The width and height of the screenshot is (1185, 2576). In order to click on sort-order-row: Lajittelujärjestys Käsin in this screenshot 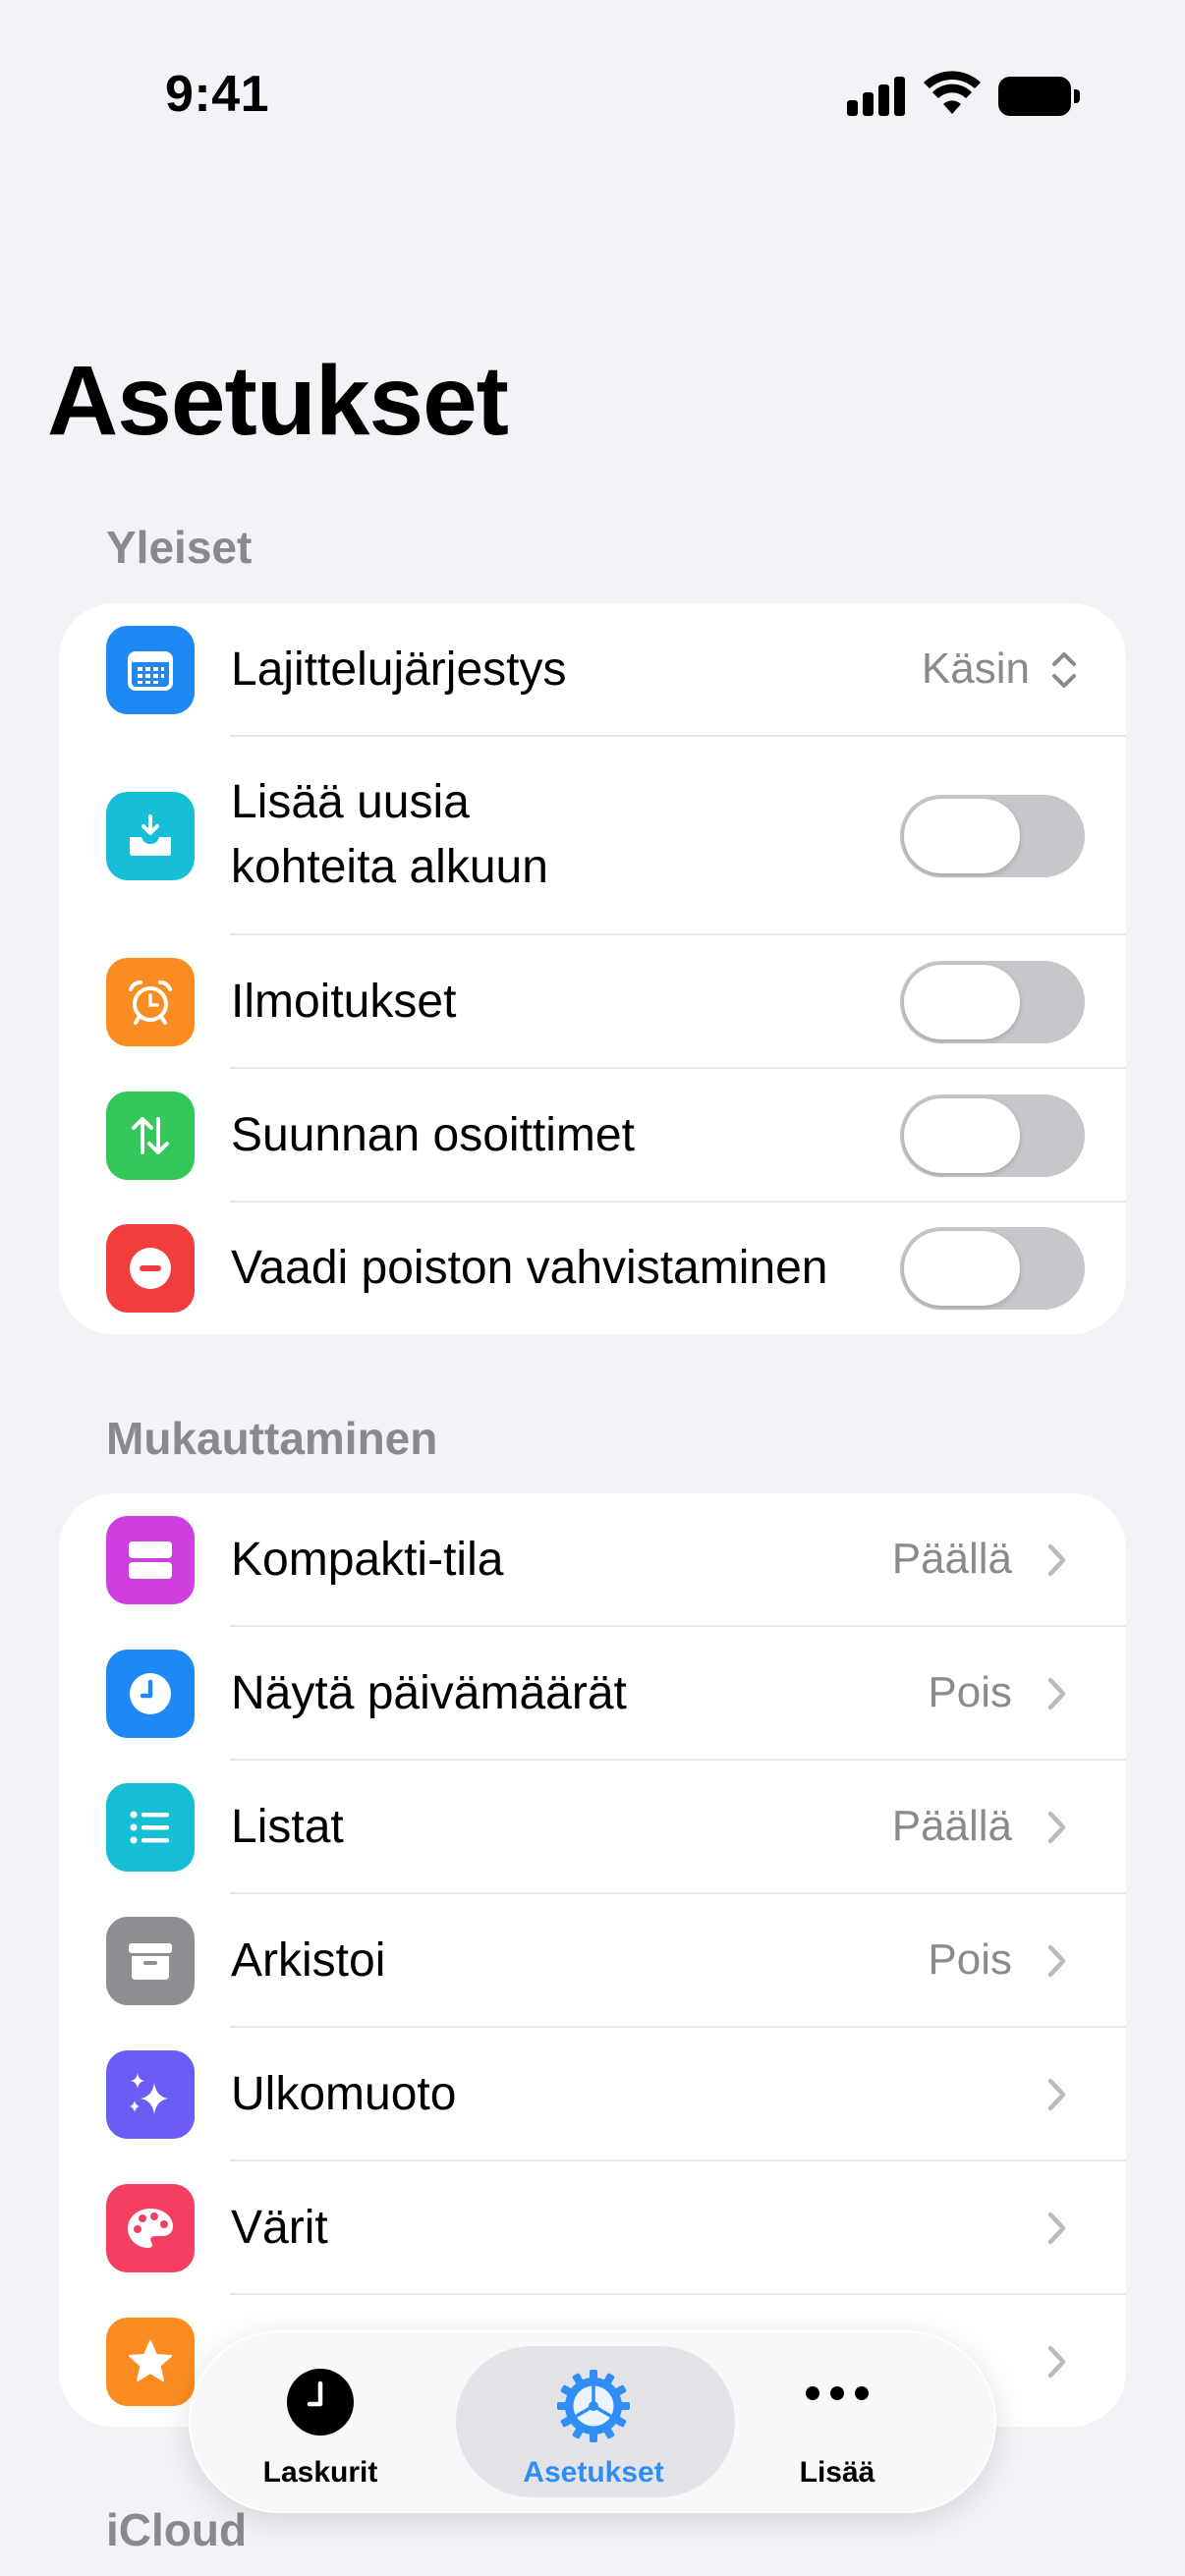, I will do `click(592, 670)`.